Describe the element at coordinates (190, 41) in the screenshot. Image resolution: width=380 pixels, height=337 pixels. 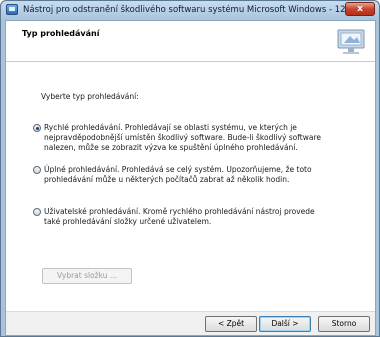
I see `wizard-header: Typ prohledávání` at that location.